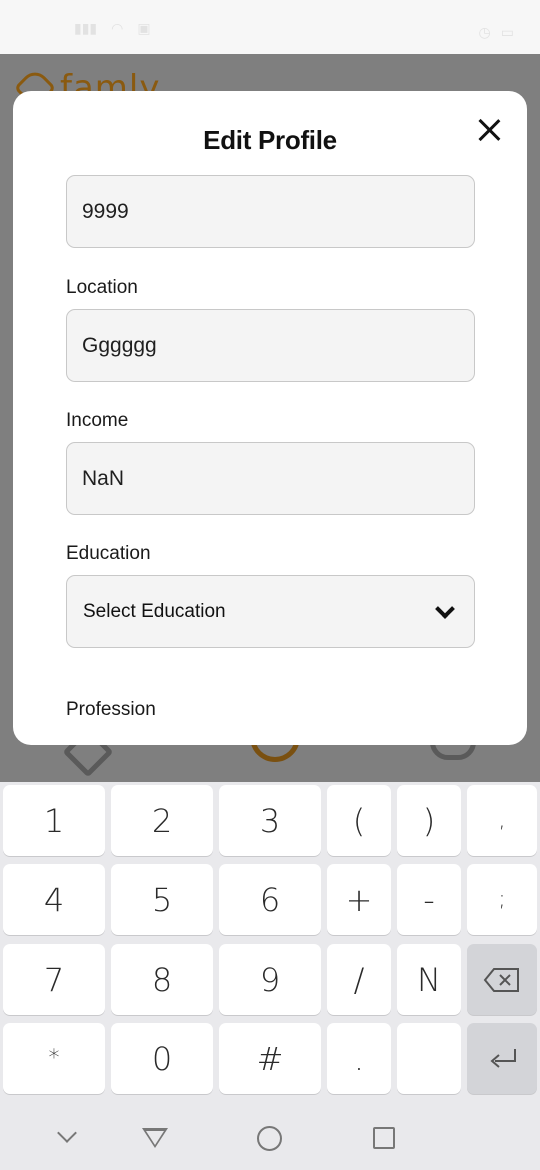  I want to click on education-select-value: Select Education, so click(154, 611).